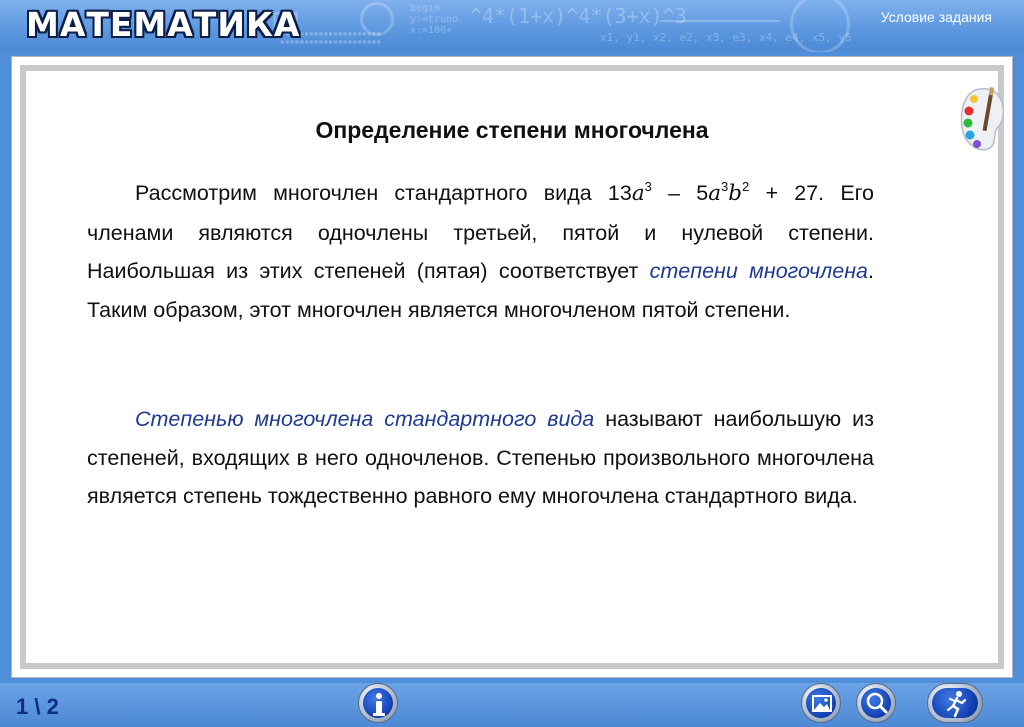 Image resolution: width=1024 pixels, height=727 pixels. Describe the element at coordinates (936, 17) in the screenshot. I see `task-conditions-link: Условие задания` at that location.